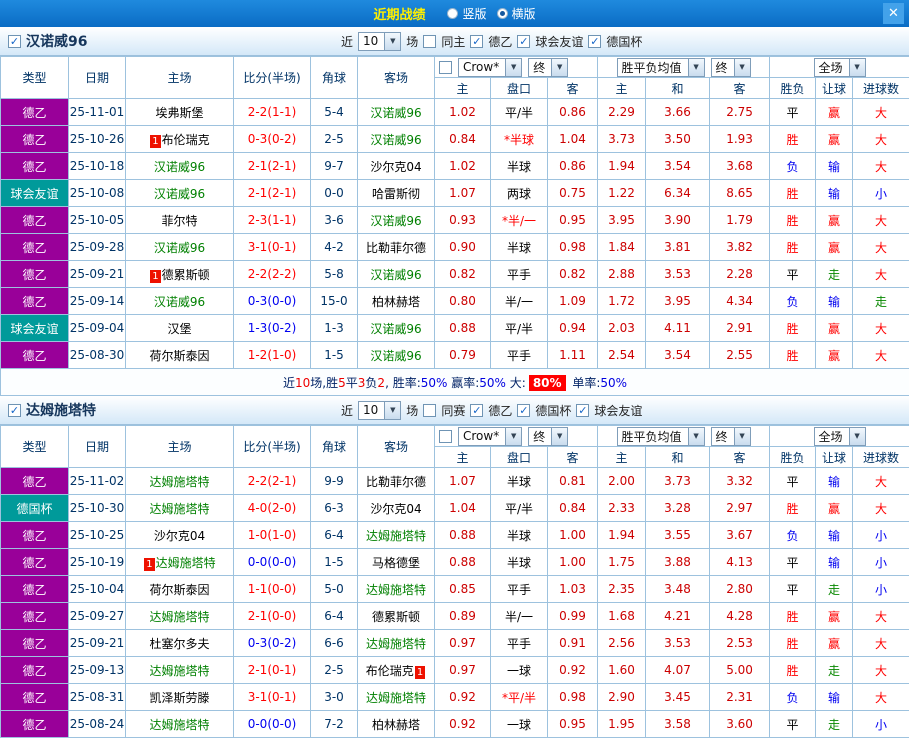 Image resolution: width=909 pixels, height=753 pixels. Describe the element at coordinates (462, 193) in the screenshot. I see `asian-home-odds-cell: 1.07` at that location.